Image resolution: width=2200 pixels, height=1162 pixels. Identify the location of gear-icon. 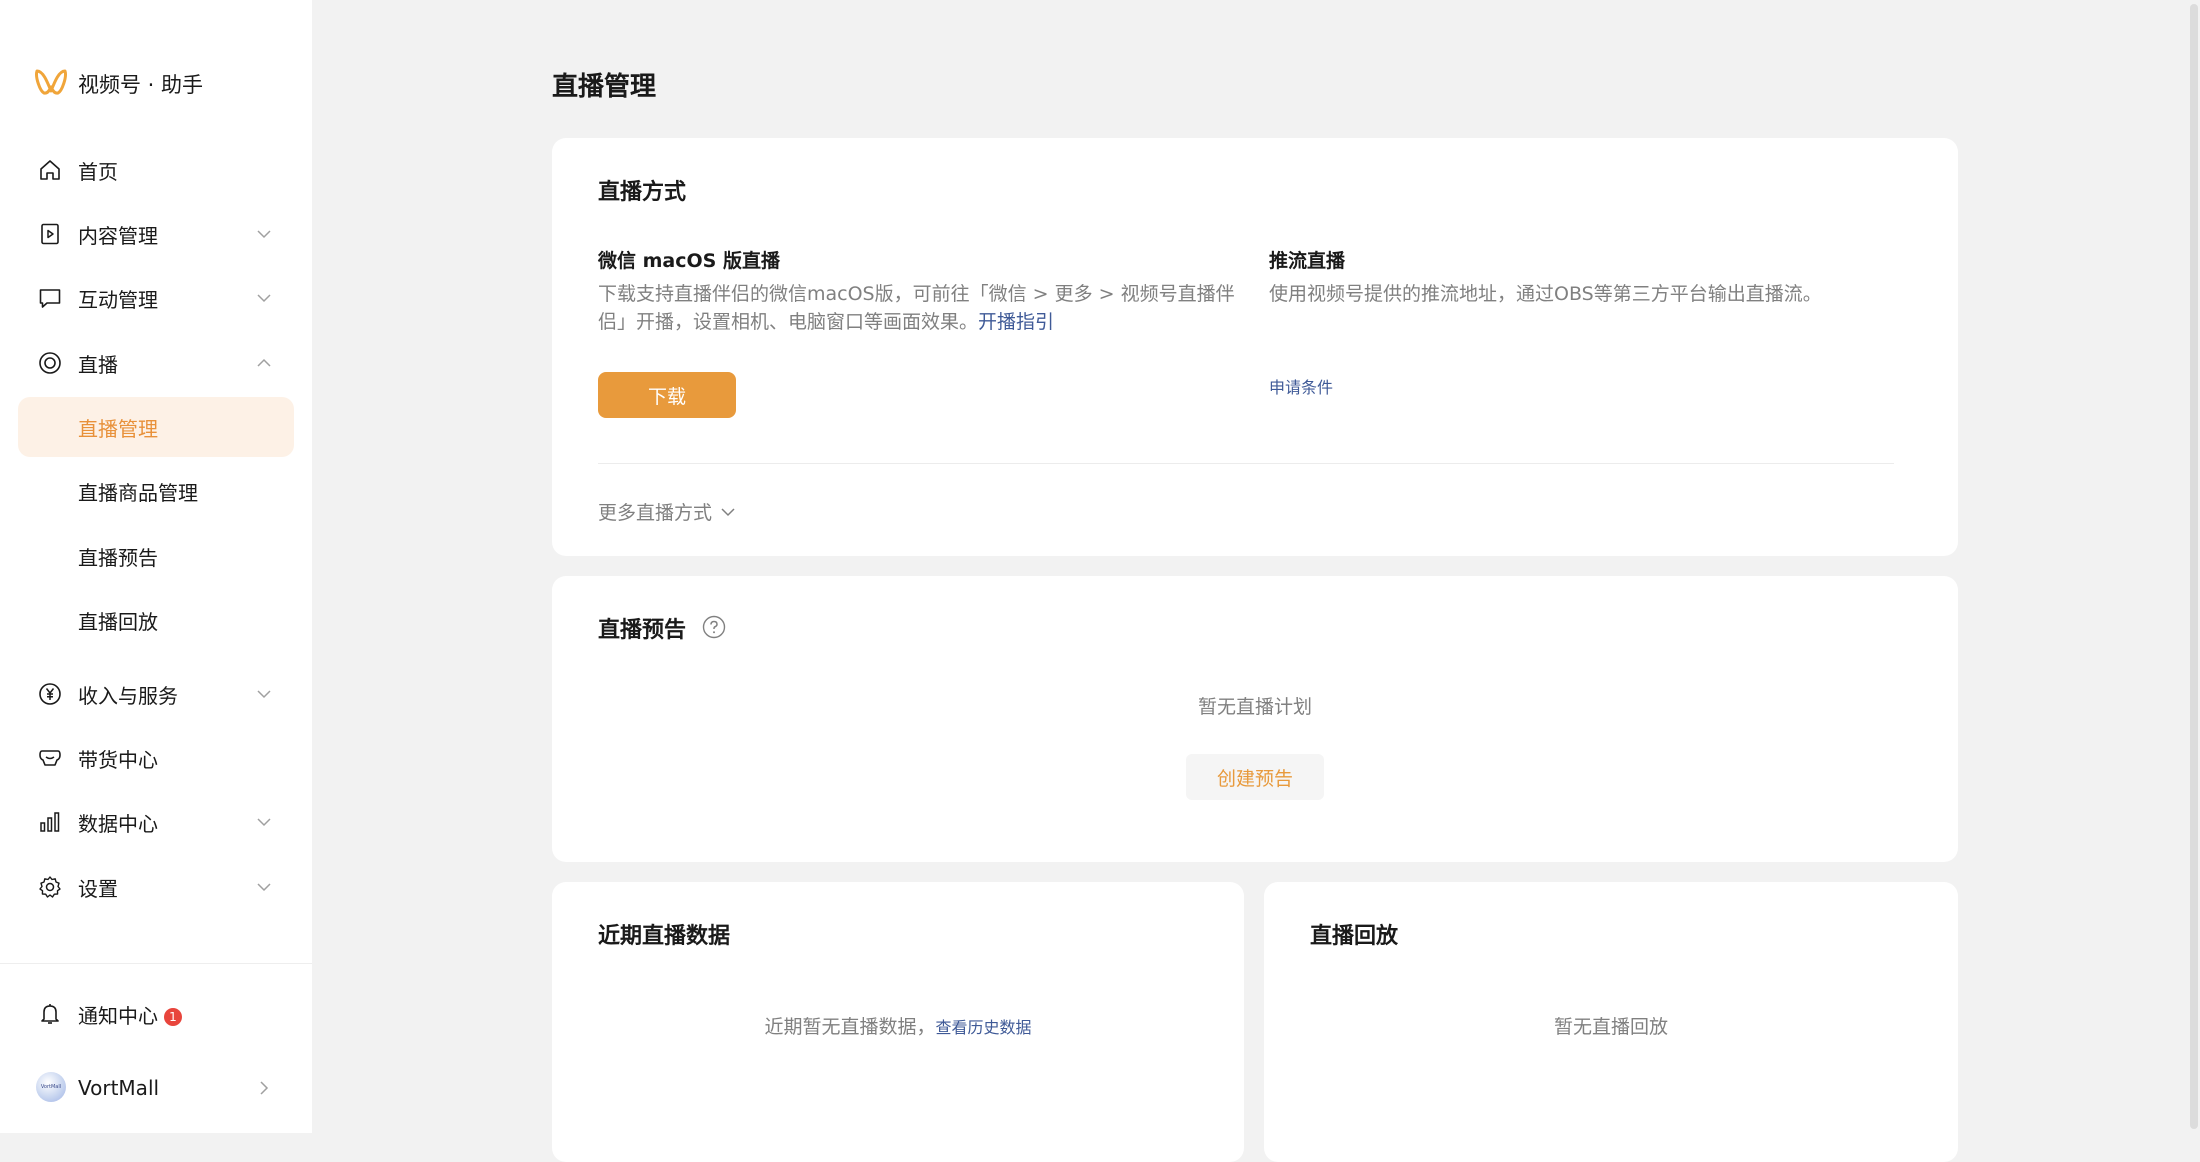
(50, 887).